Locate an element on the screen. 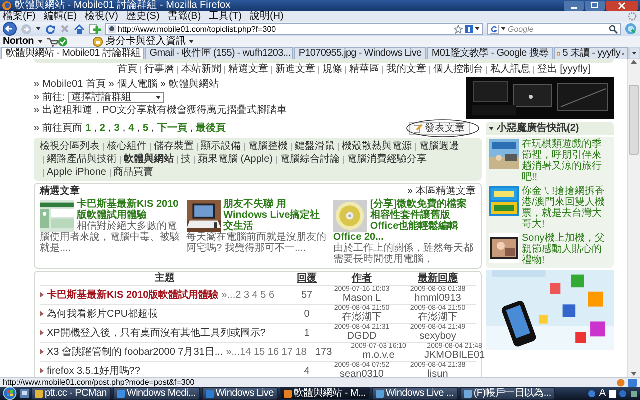 The height and width of the screenshot is (400, 640). search-icon is located at coordinates (613, 29).